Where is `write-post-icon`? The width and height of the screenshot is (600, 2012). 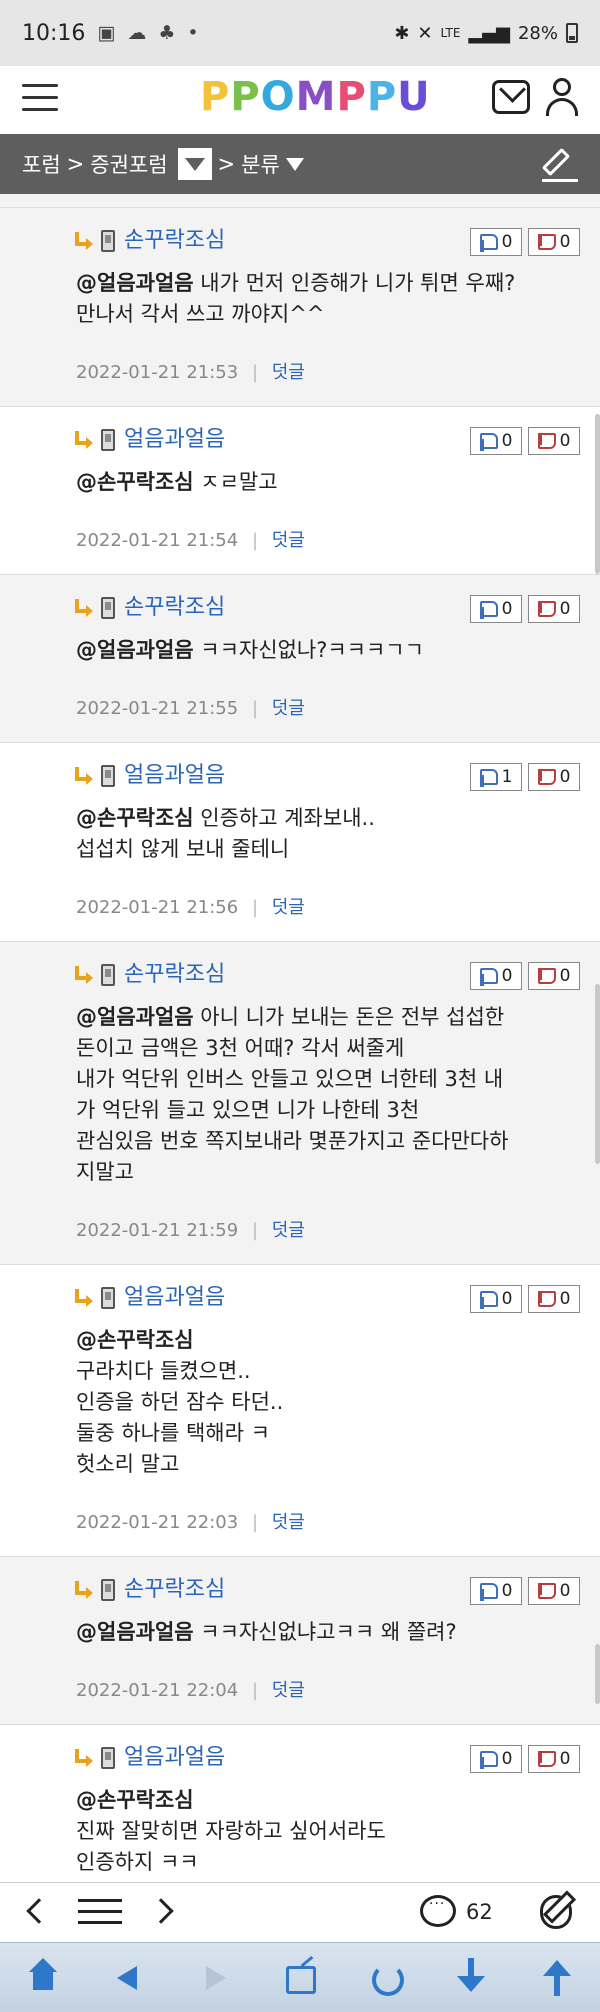
write-post-icon is located at coordinates (559, 164).